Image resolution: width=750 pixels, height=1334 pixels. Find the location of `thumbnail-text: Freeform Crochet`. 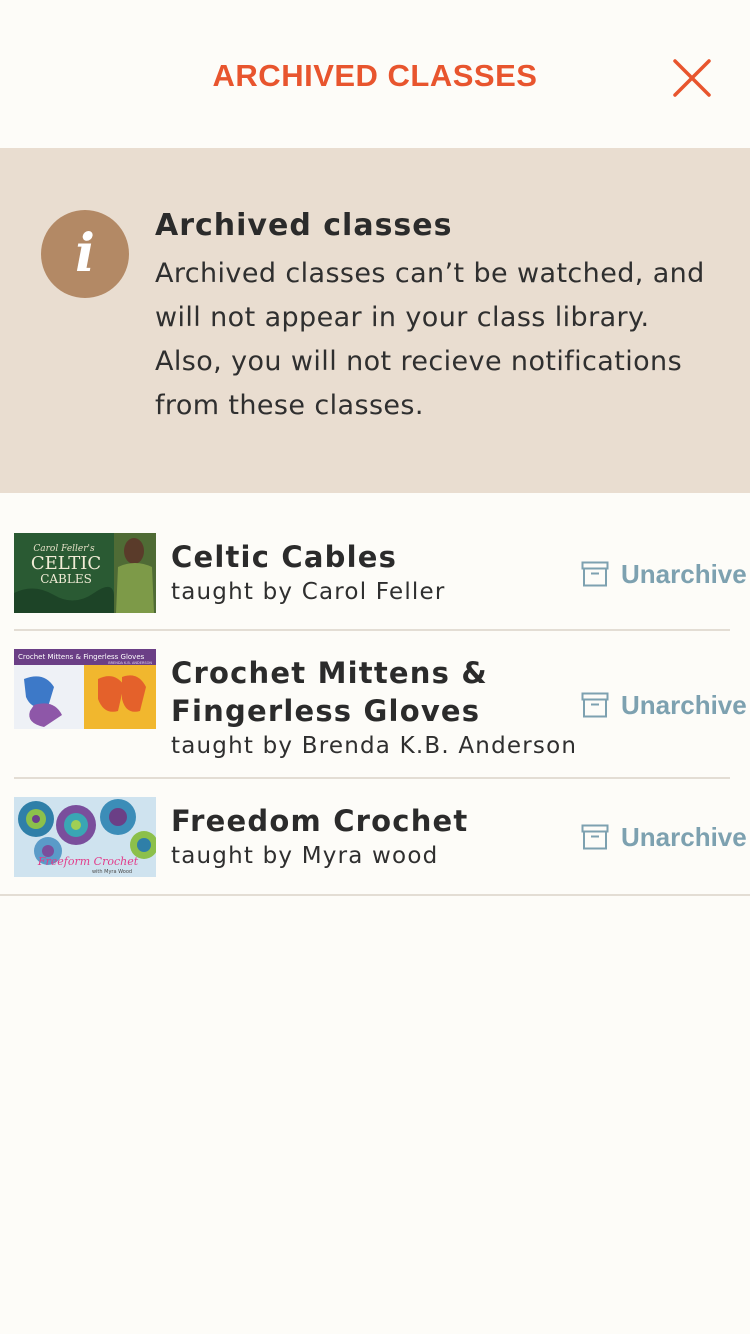

thumbnail-text: Freeform Crochet is located at coordinates (88, 861).